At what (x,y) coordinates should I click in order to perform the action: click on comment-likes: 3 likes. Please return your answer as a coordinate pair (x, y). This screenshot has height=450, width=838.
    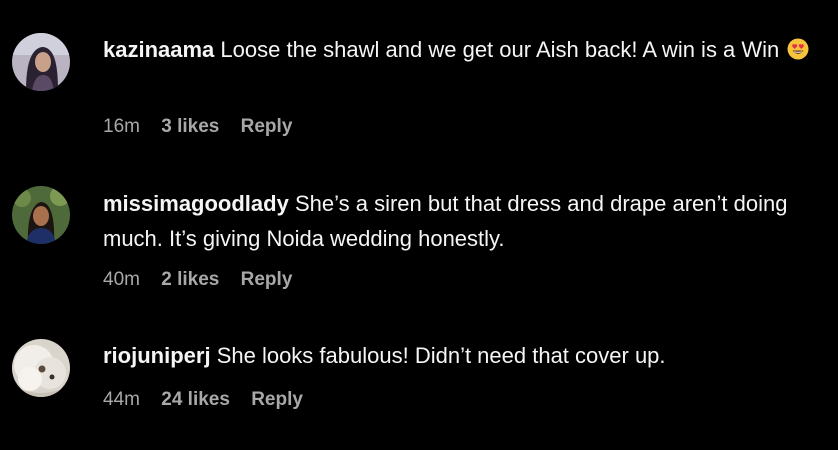
    Looking at the image, I should click on (190, 126).